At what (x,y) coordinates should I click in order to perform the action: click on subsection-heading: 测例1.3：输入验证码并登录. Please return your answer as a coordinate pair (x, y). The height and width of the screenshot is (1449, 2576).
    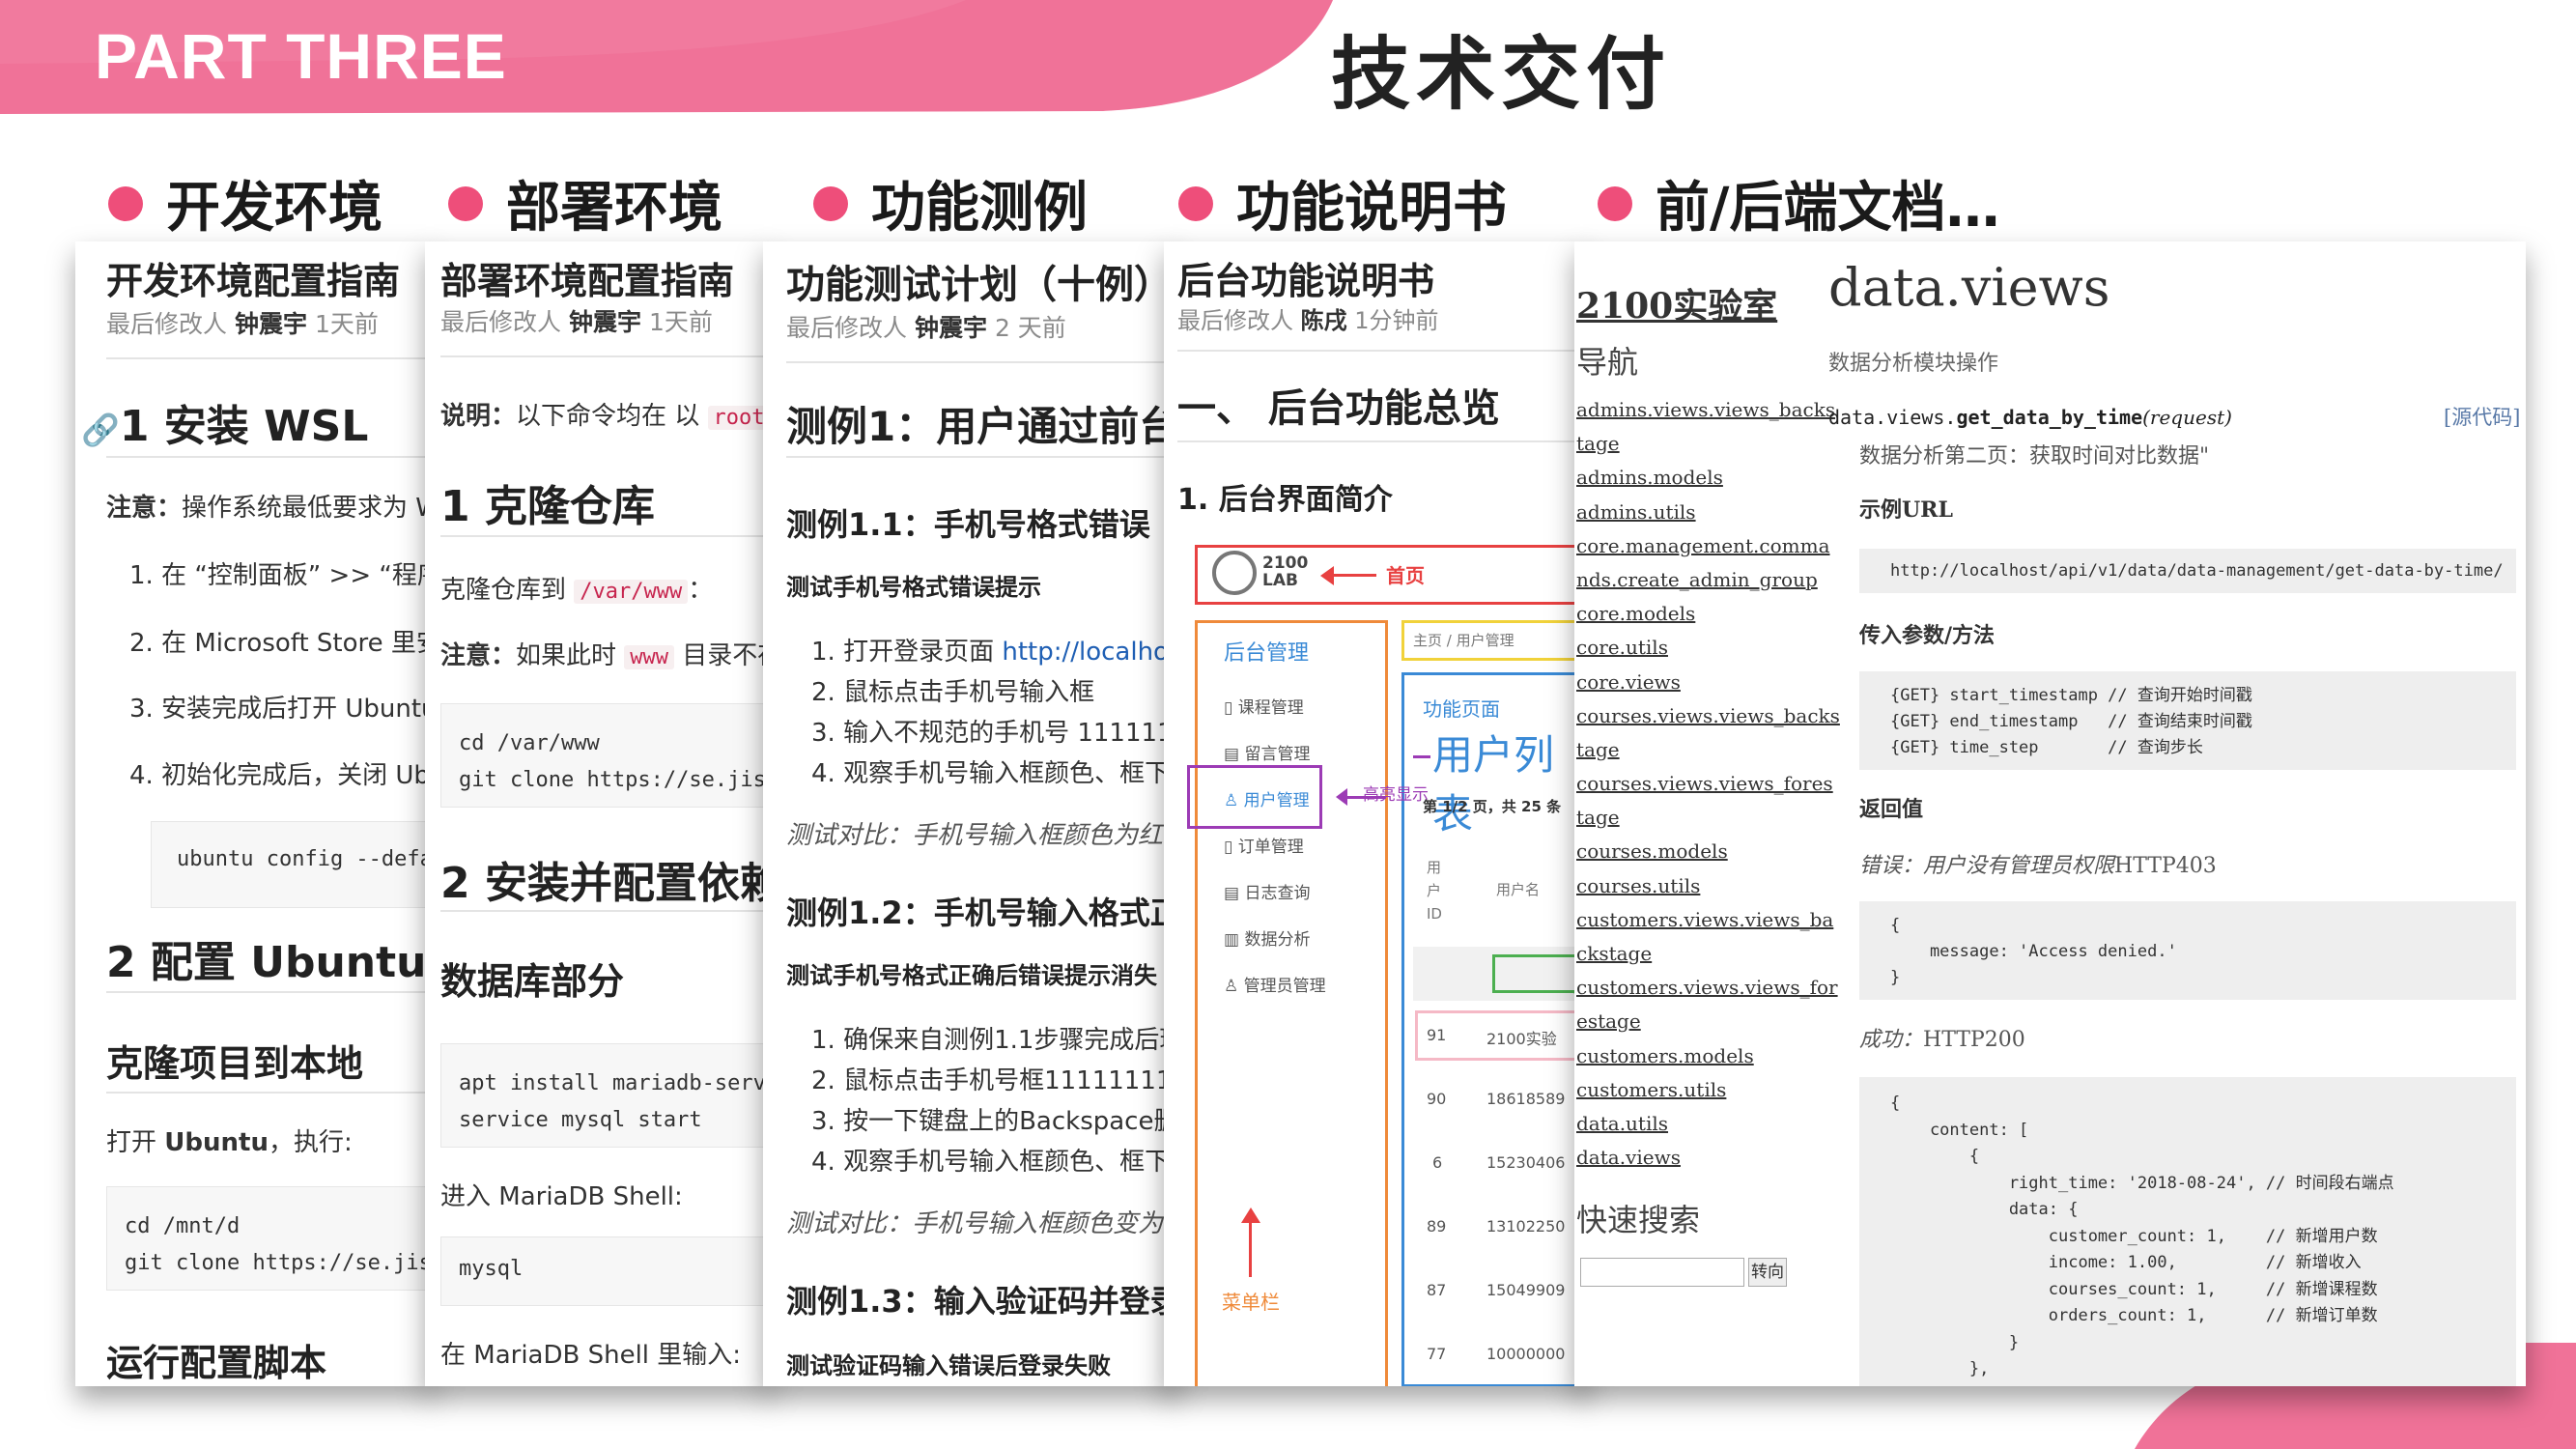
    Looking at the image, I should click on (982, 1301).